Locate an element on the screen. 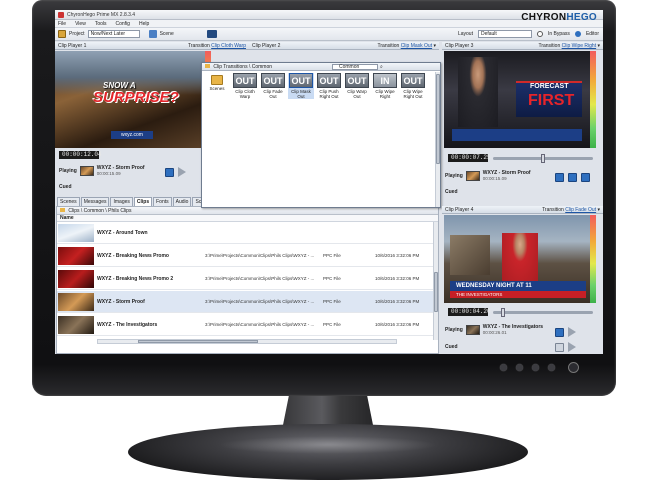  player1-timecode: 00:00:12.04 is located at coordinates (80, 155).